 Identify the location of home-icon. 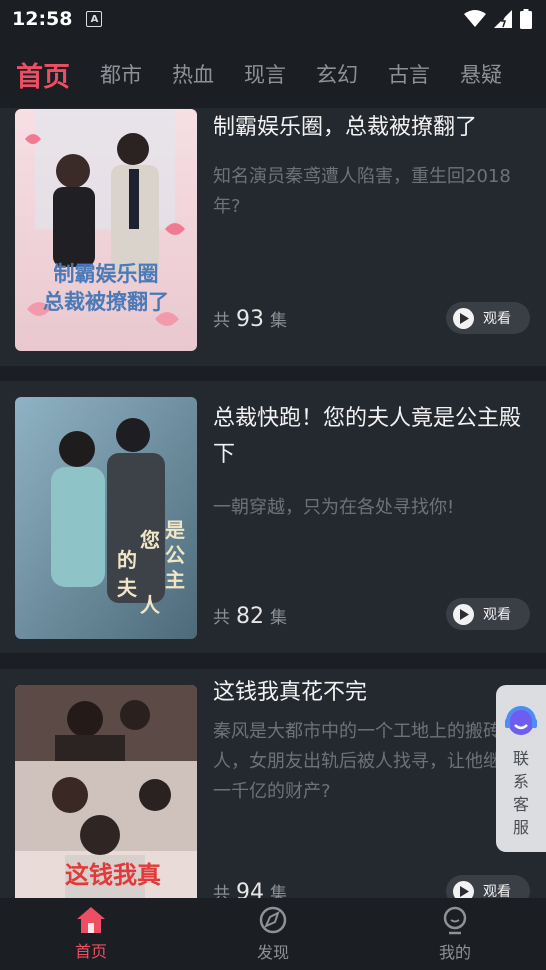
(91, 920).